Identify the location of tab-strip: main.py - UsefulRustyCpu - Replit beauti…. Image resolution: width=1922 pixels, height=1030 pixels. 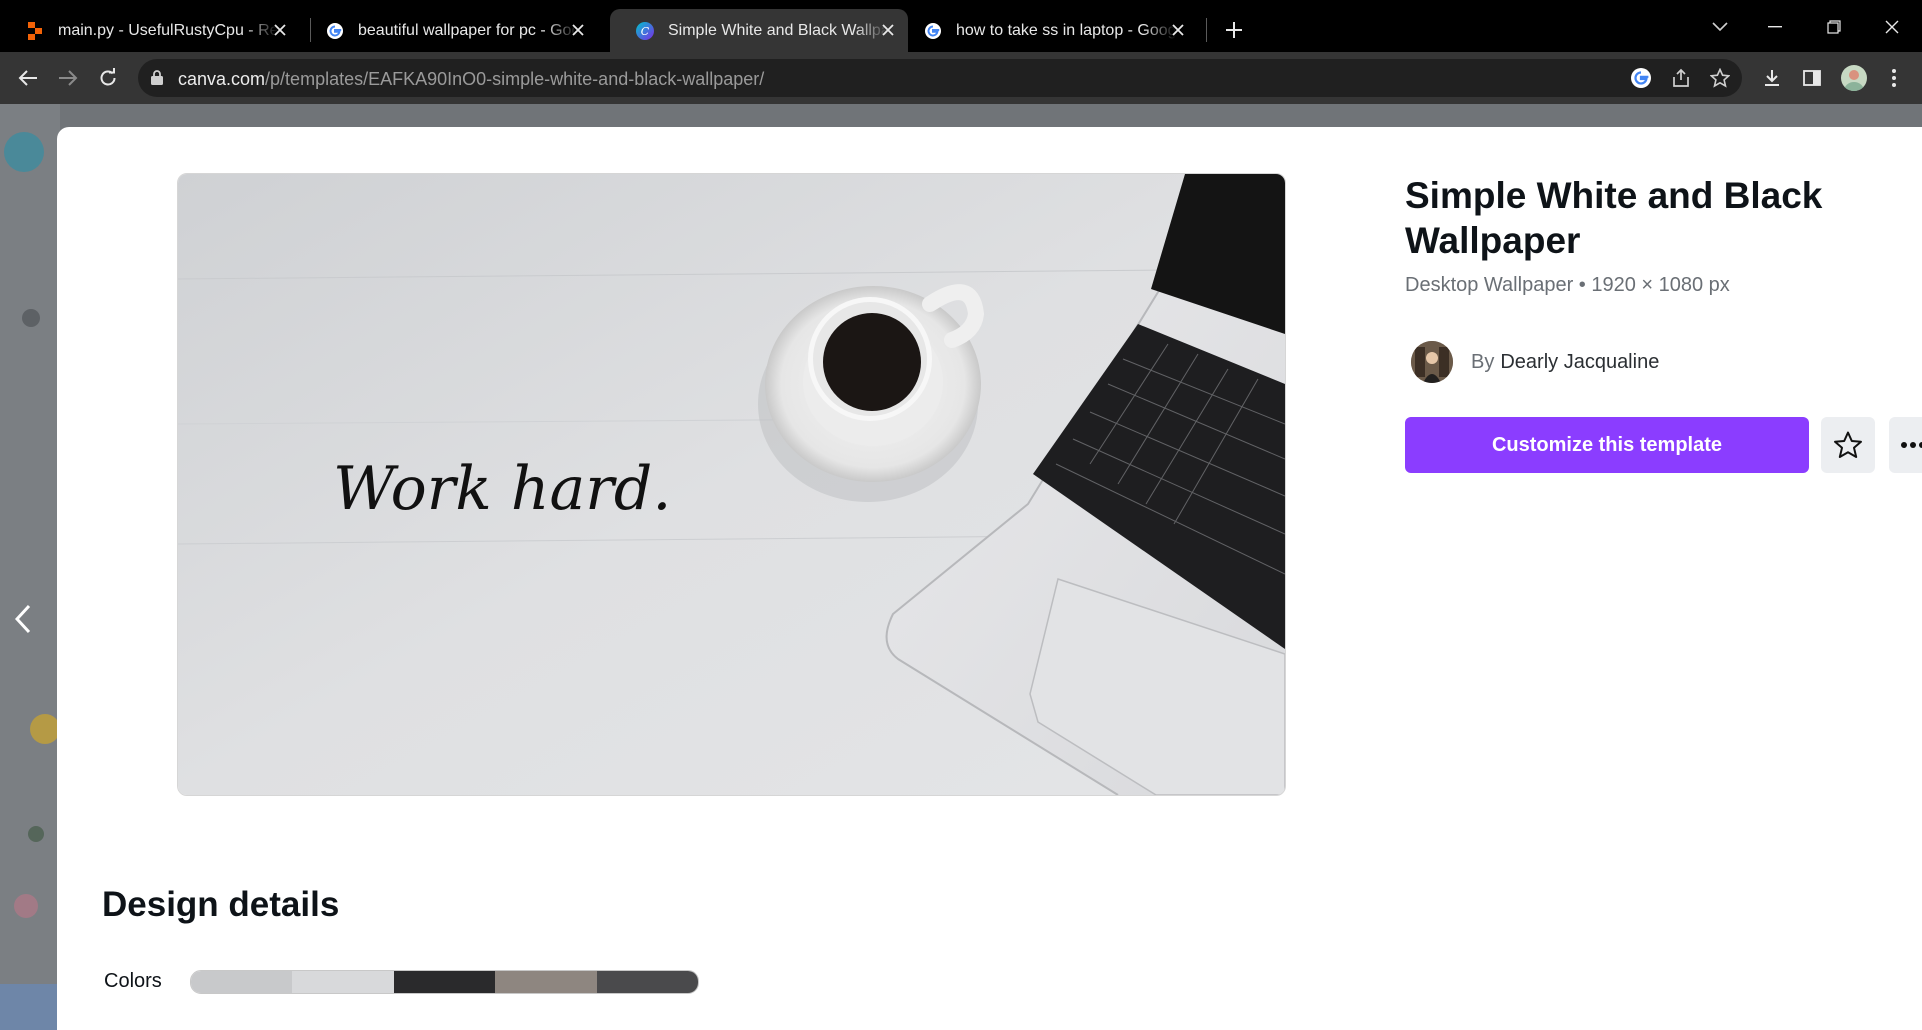
(961, 26).